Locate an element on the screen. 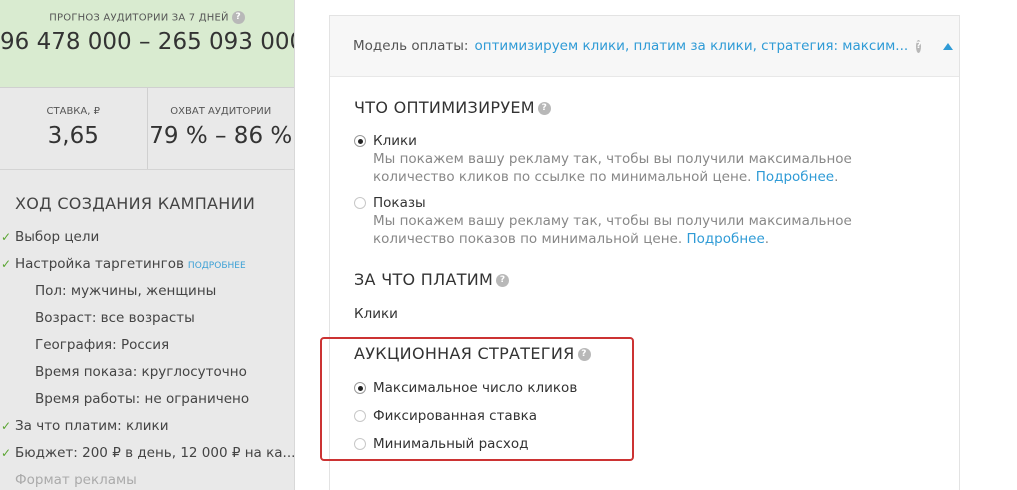 The image size is (1017, 490). progress-item-label: Настройка таргетингов is located at coordinates (99, 264).